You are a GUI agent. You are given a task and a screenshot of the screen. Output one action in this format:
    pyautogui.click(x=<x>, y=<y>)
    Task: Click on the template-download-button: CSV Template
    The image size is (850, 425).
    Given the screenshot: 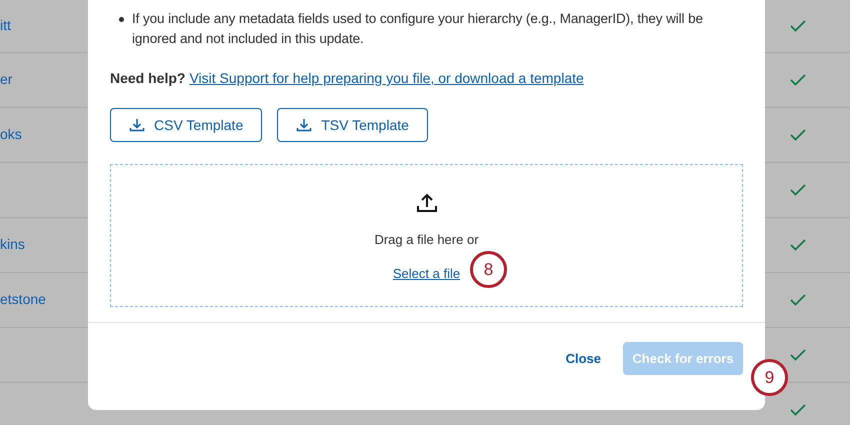 What is the action you would take?
    pyautogui.click(x=186, y=125)
    